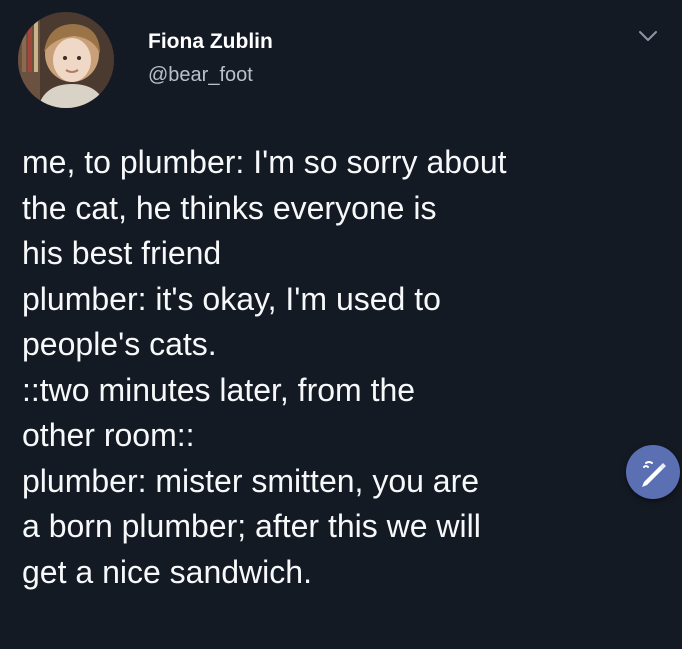 The image size is (682, 649). What do you see at coordinates (231, 298) in the screenshot?
I see `tweet-text-line: plumber: it's okay, I'm used to` at bounding box center [231, 298].